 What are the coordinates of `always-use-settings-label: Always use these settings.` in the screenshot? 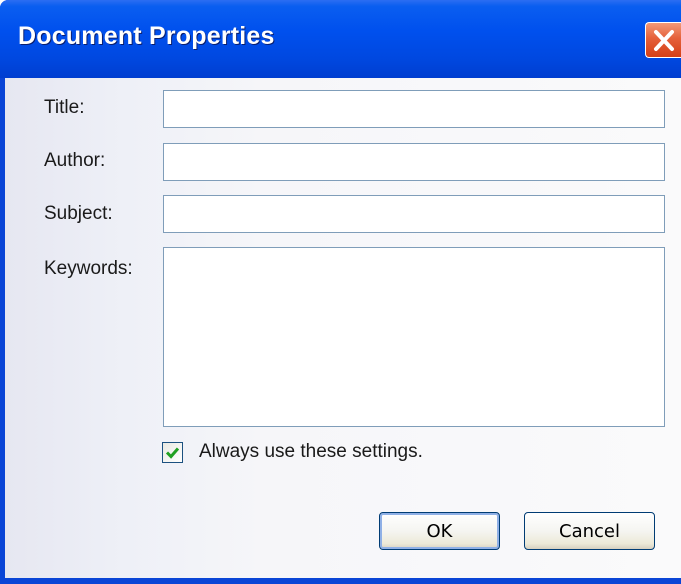 It's located at (311, 452).